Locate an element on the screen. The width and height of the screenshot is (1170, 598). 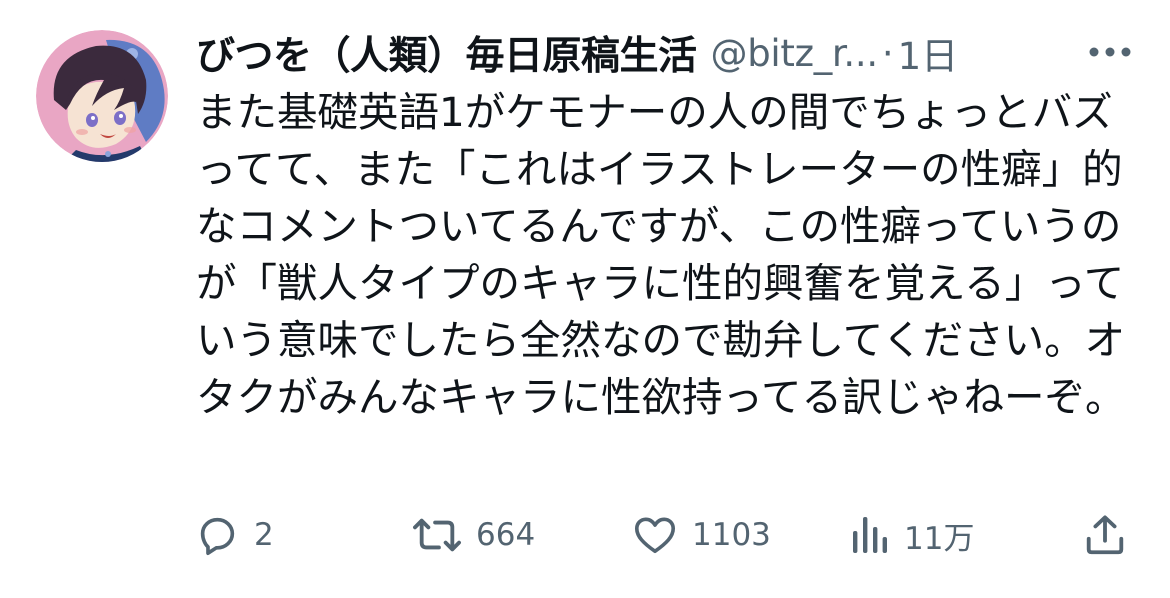
tweet-actions-bar: 2 664 1103 11万 is located at coordinates (585, 535).